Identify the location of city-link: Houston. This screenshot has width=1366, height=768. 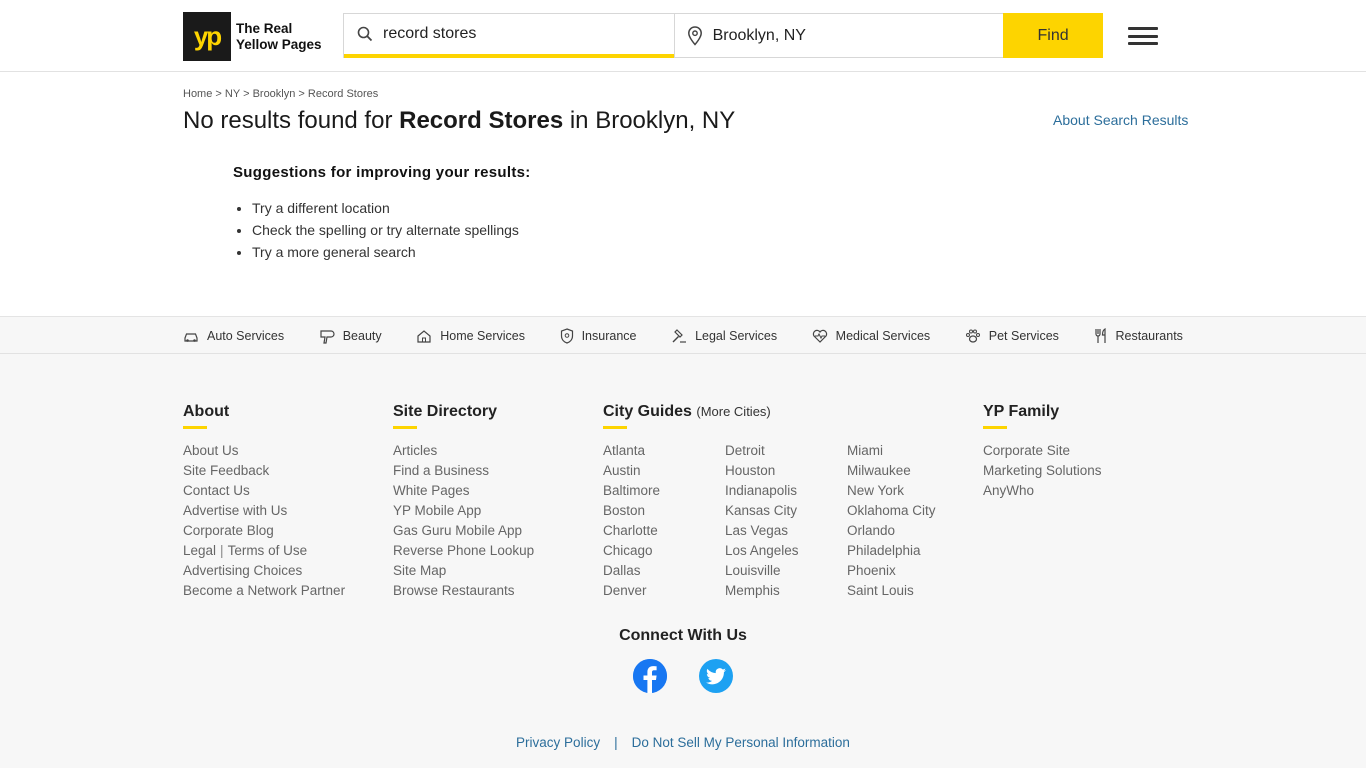
(786, 471).